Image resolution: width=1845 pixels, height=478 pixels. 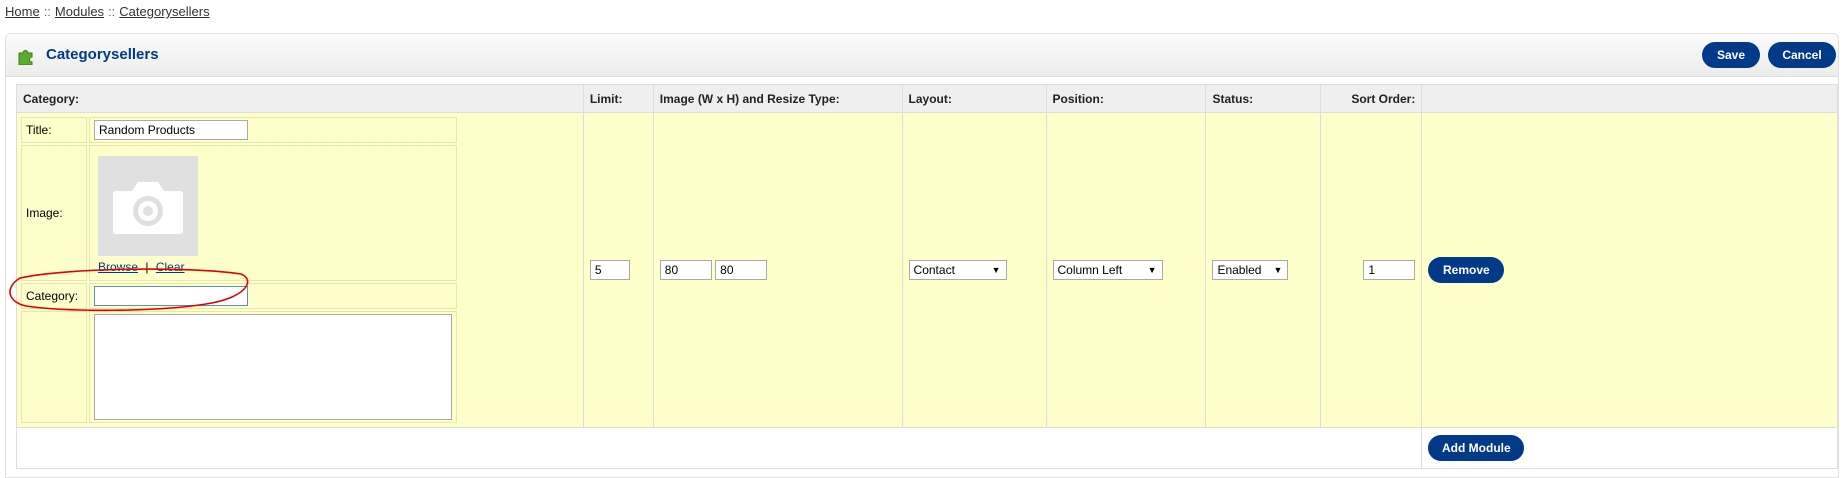 I want to click on footer-spacer, so click(x=719, y=448).